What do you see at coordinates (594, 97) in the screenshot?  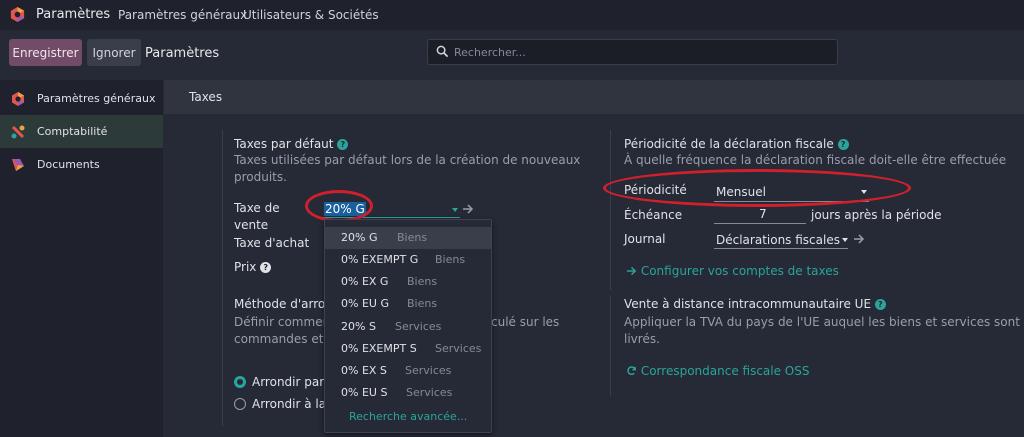 I see `section-header: Taxes` at bounding box center [594, 97].